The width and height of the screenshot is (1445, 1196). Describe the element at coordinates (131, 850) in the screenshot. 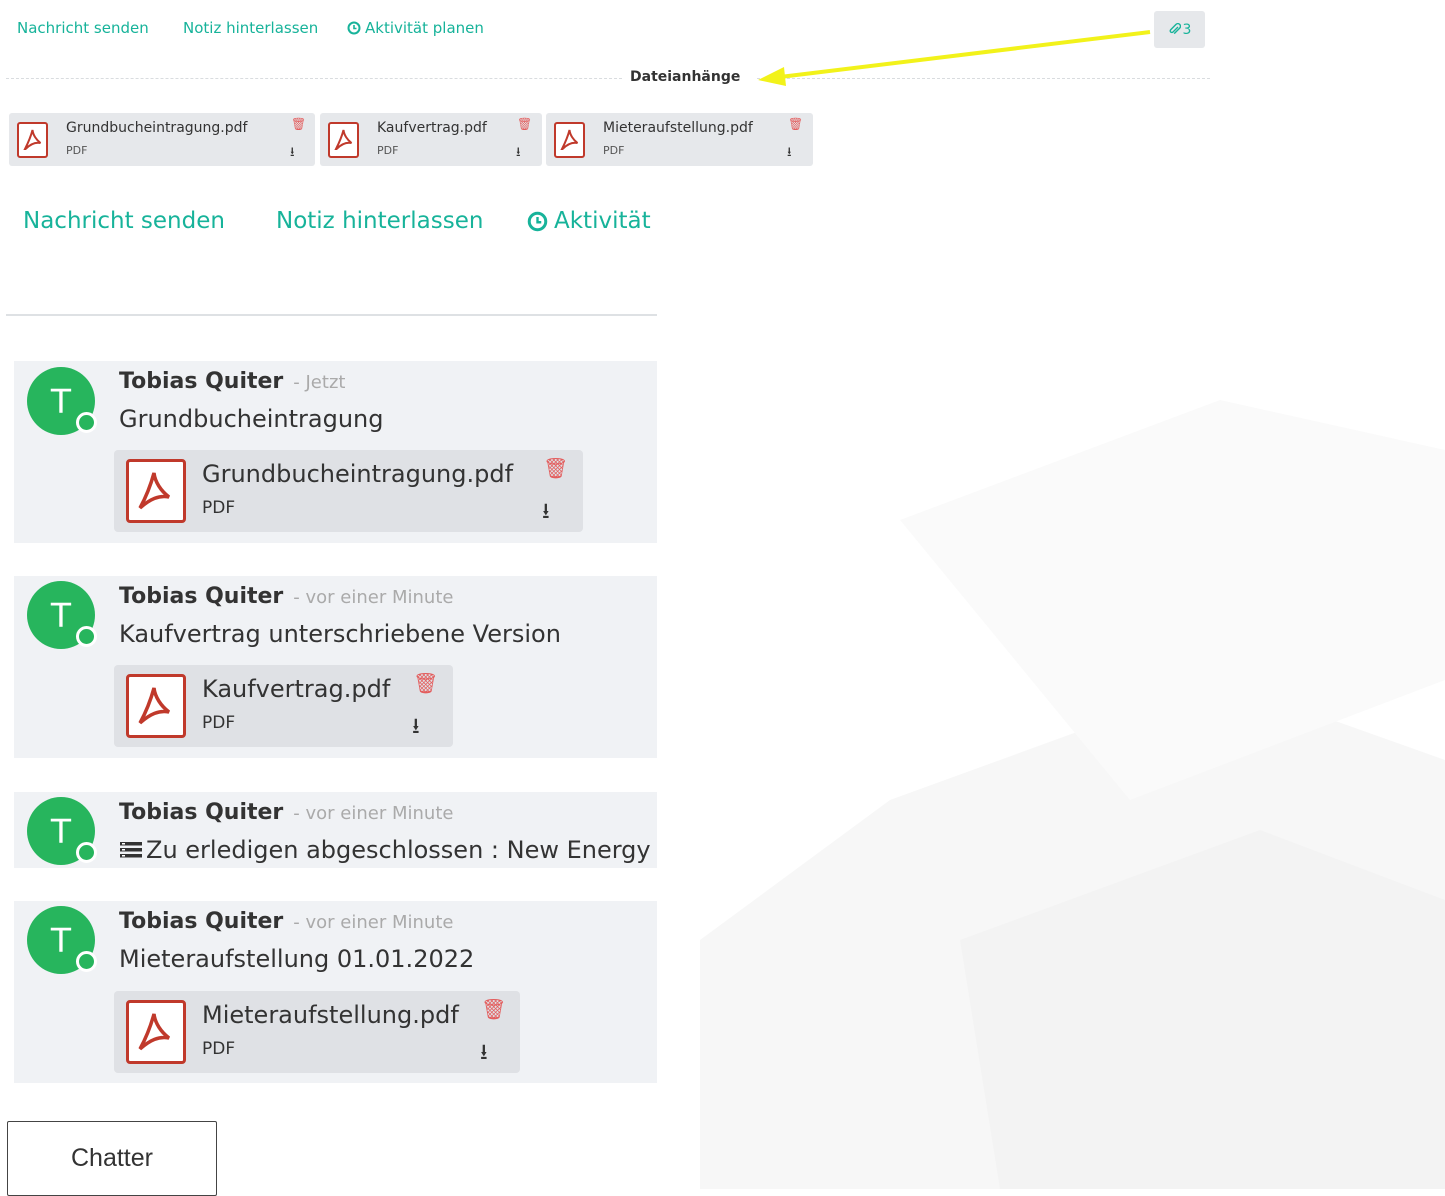

I see `todo-list-icon` at that location.